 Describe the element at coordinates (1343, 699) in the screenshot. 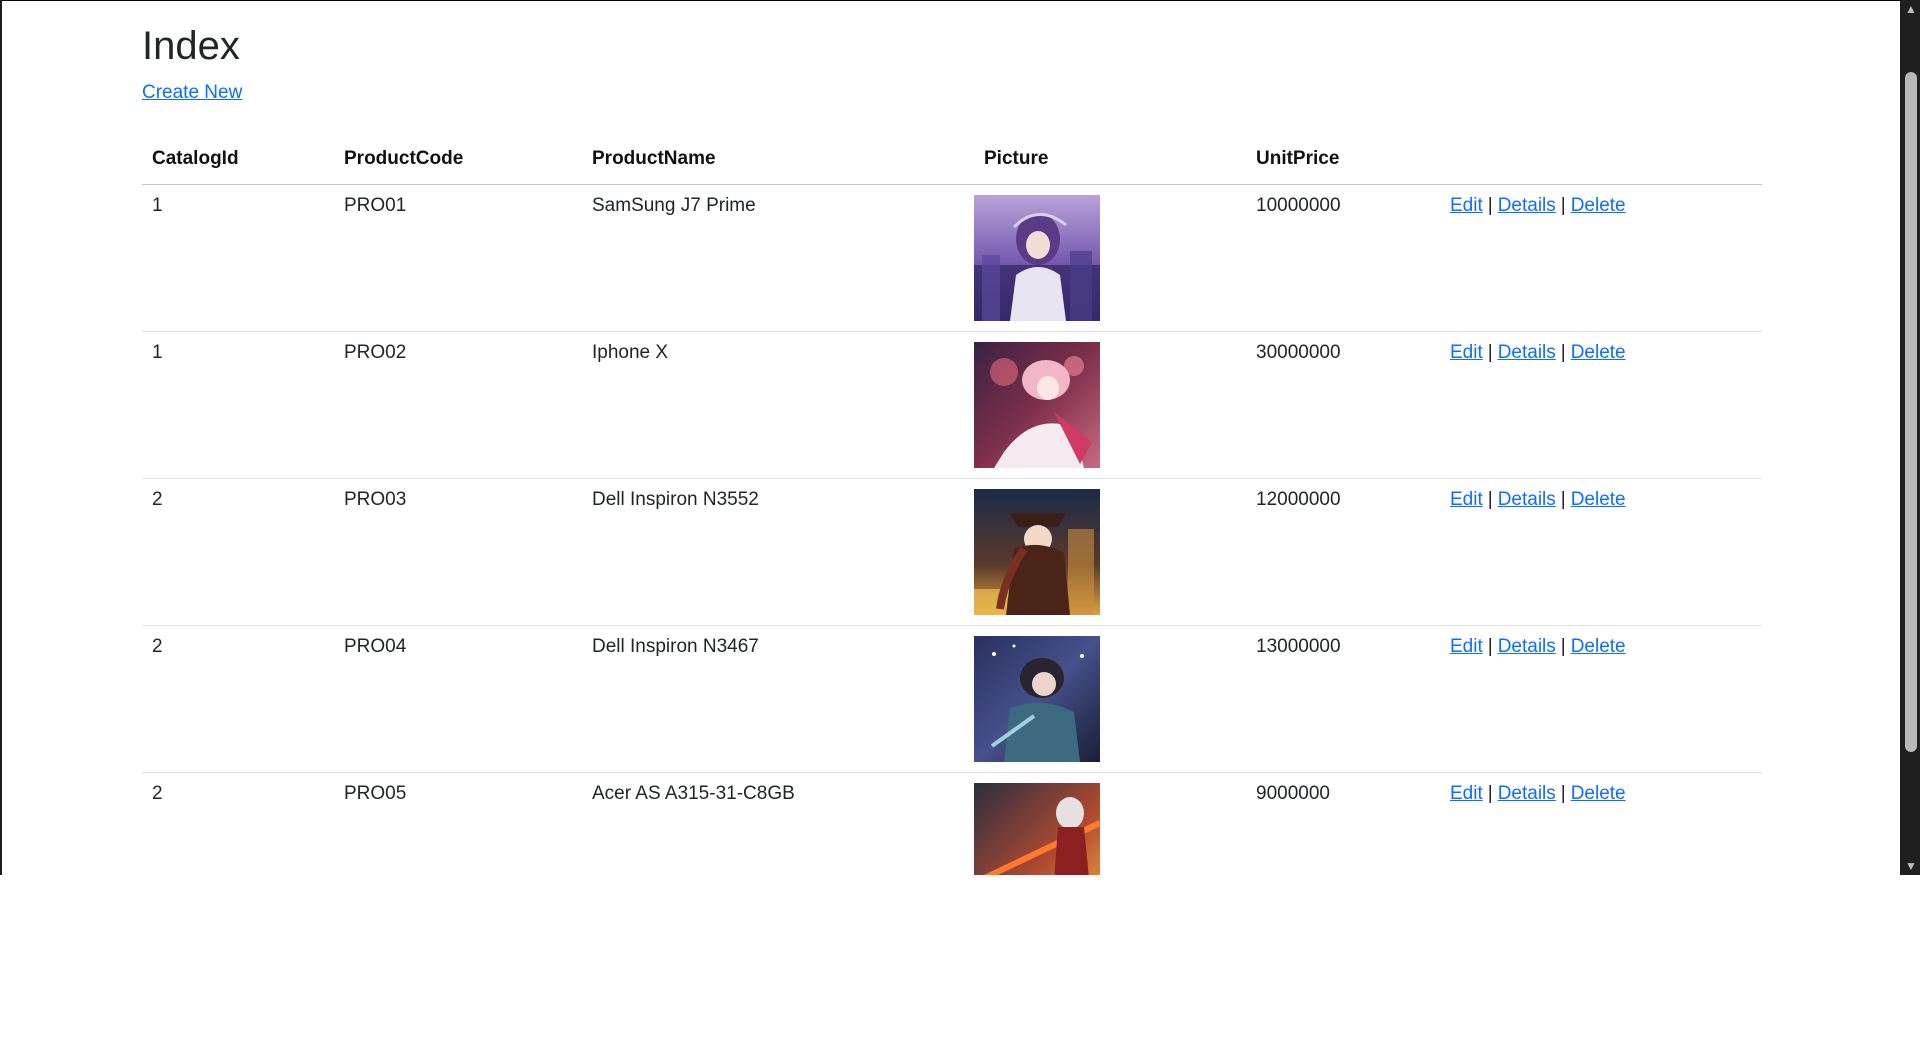

I see `cell-unitprice: 13000000` at that location.